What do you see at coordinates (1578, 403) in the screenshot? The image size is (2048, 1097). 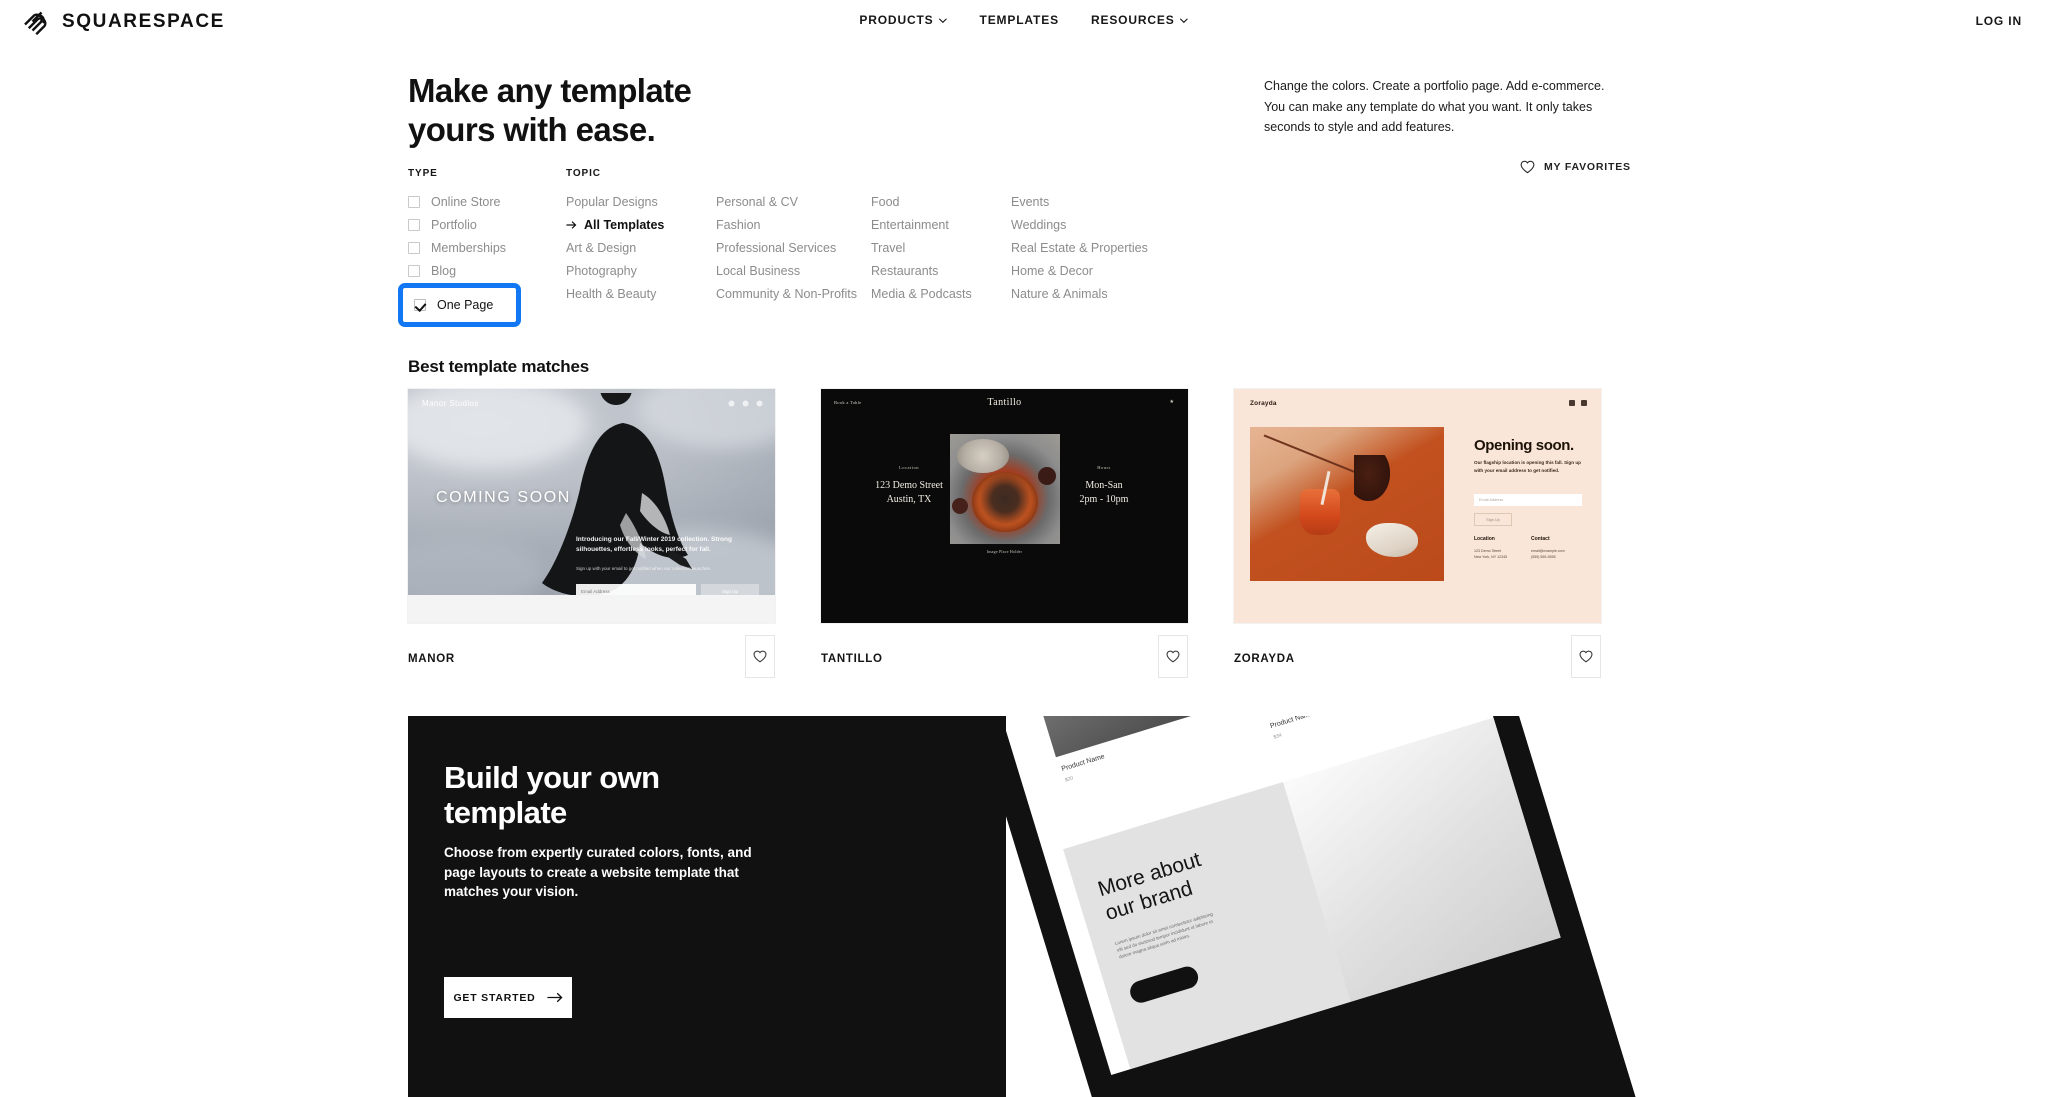 I see `zorayda-social-icons` at bounding box center [1578, 403].